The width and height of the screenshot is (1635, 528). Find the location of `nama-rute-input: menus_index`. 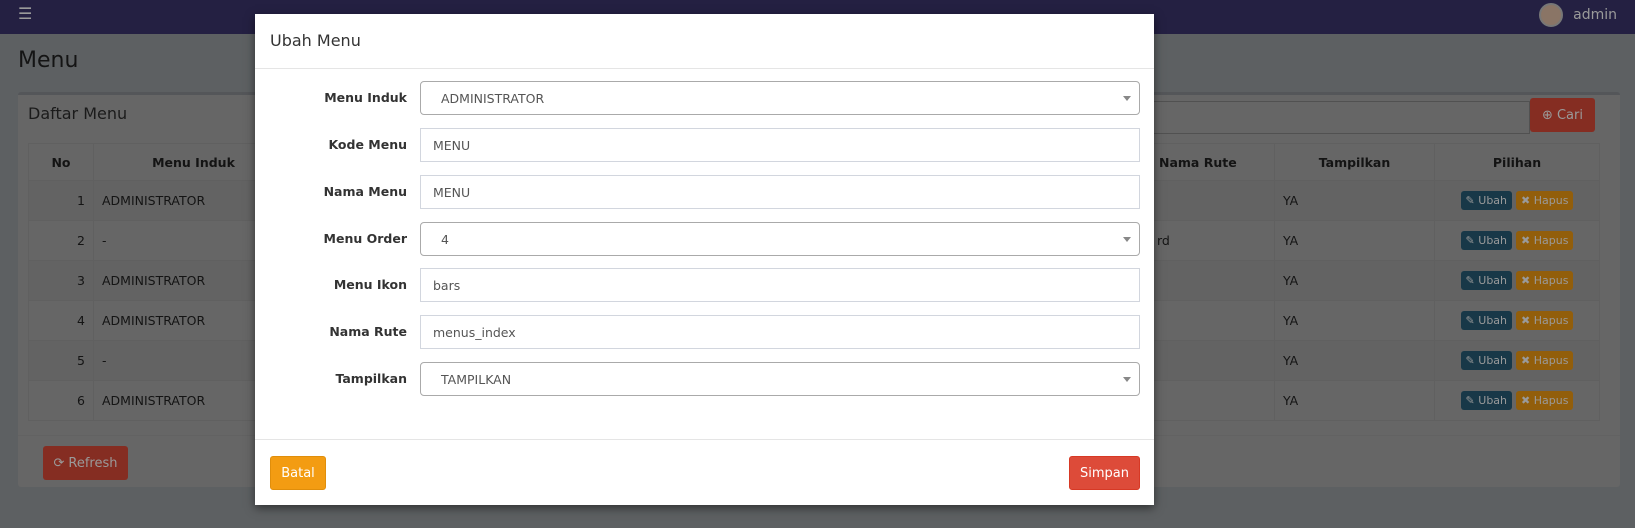

nama-rute-input: menus_index is located at coordinates (780, 332).